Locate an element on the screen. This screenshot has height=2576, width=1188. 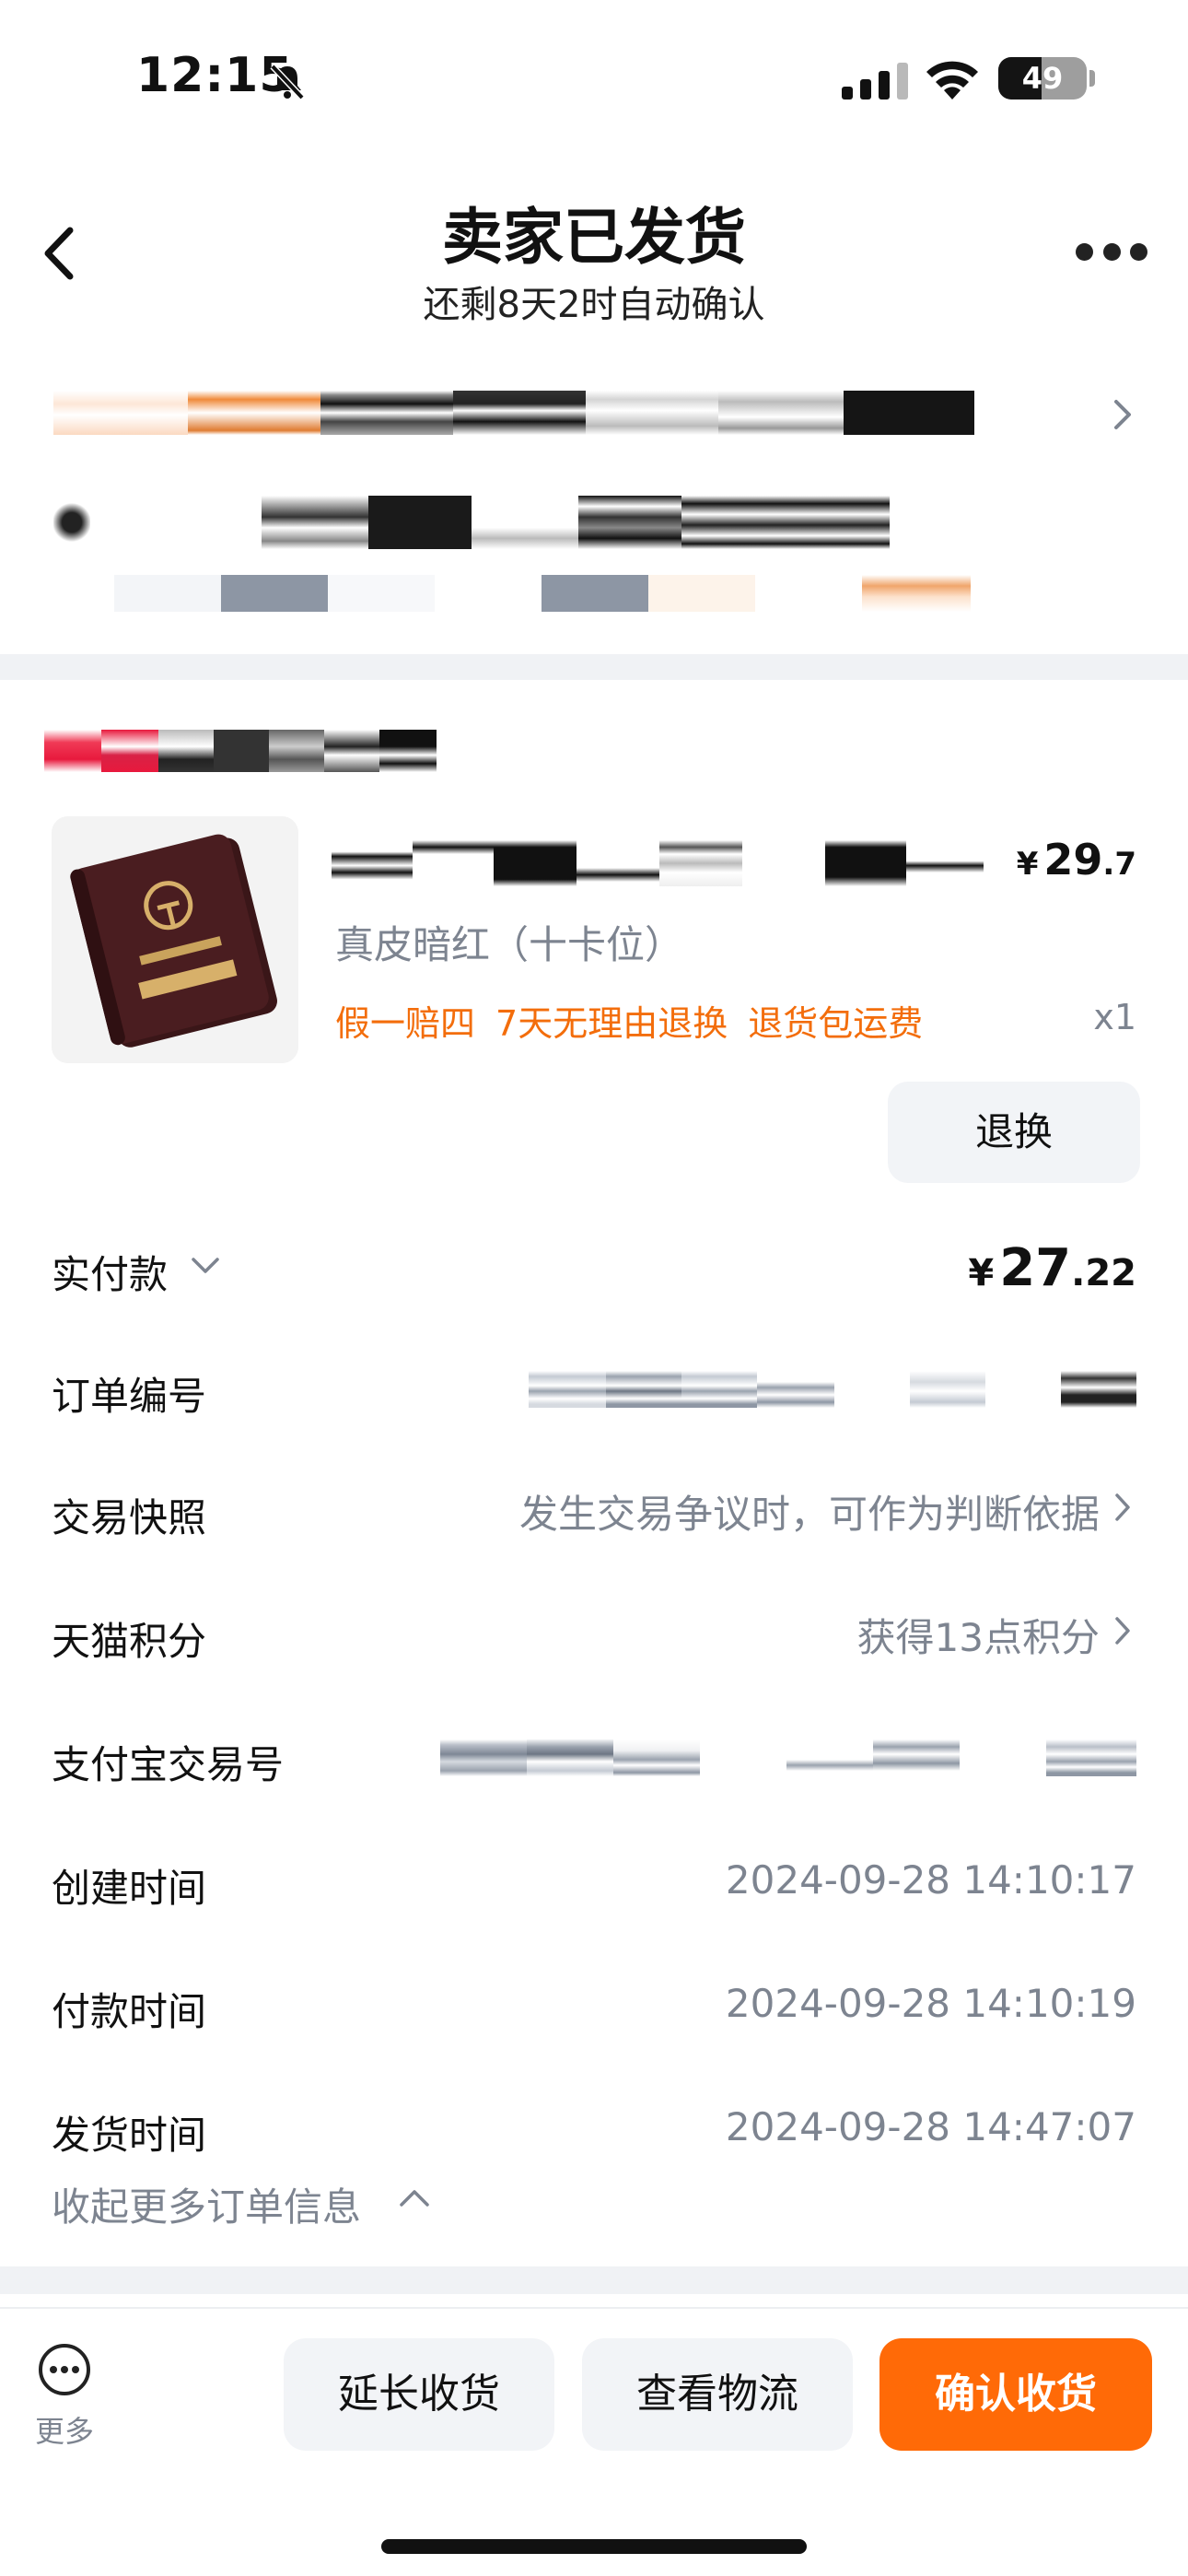
alipay-number-label: 支付宝交易号 is located at coordinates (168, 1765).